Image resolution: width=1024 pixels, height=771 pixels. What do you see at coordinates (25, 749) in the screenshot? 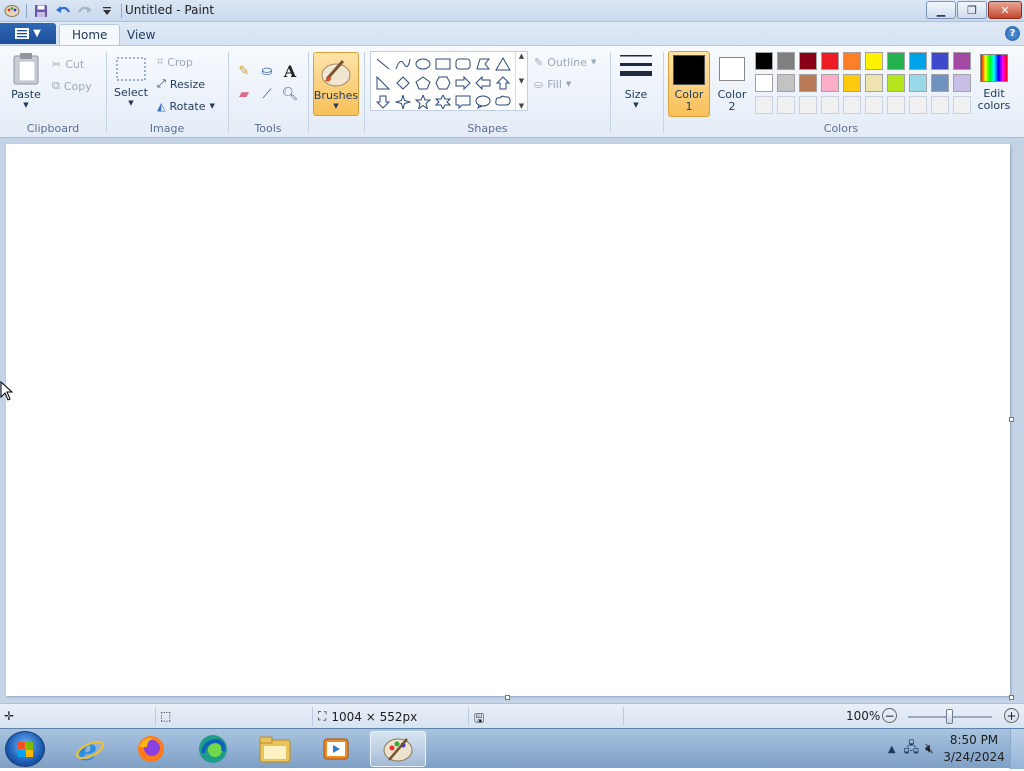
I see `start-button` at bounding box center [25, 749].